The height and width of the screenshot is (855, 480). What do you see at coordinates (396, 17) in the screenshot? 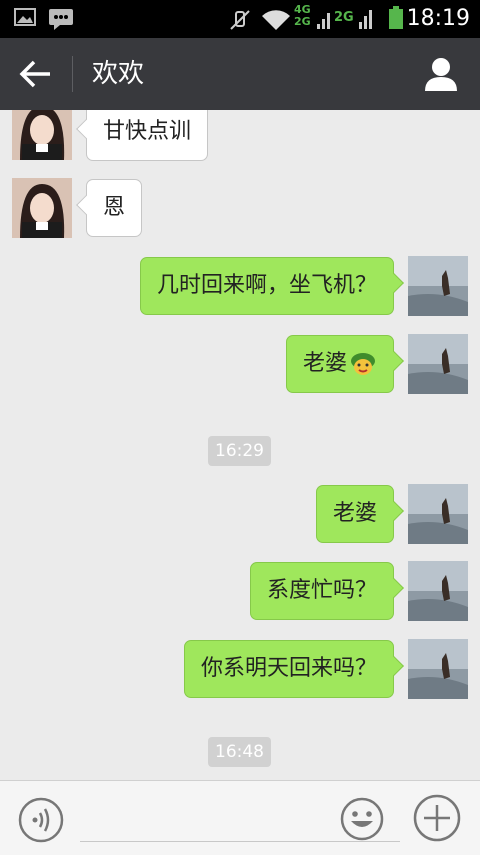
I see `battery-icon` at bounding box center [396, 17].